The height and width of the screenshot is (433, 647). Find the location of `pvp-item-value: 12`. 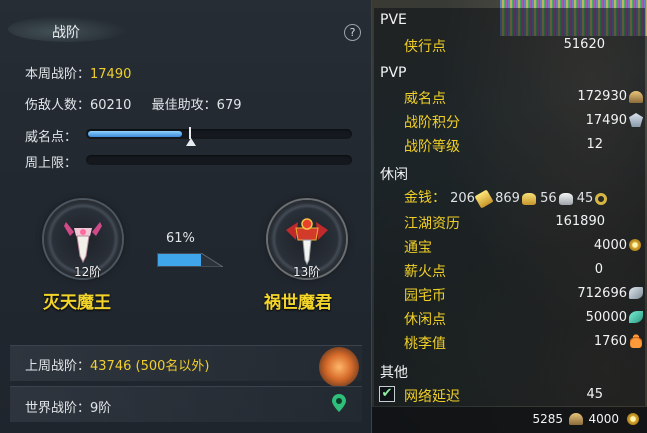

pvp-item-value: 12 is located at coordinates (594, 144).